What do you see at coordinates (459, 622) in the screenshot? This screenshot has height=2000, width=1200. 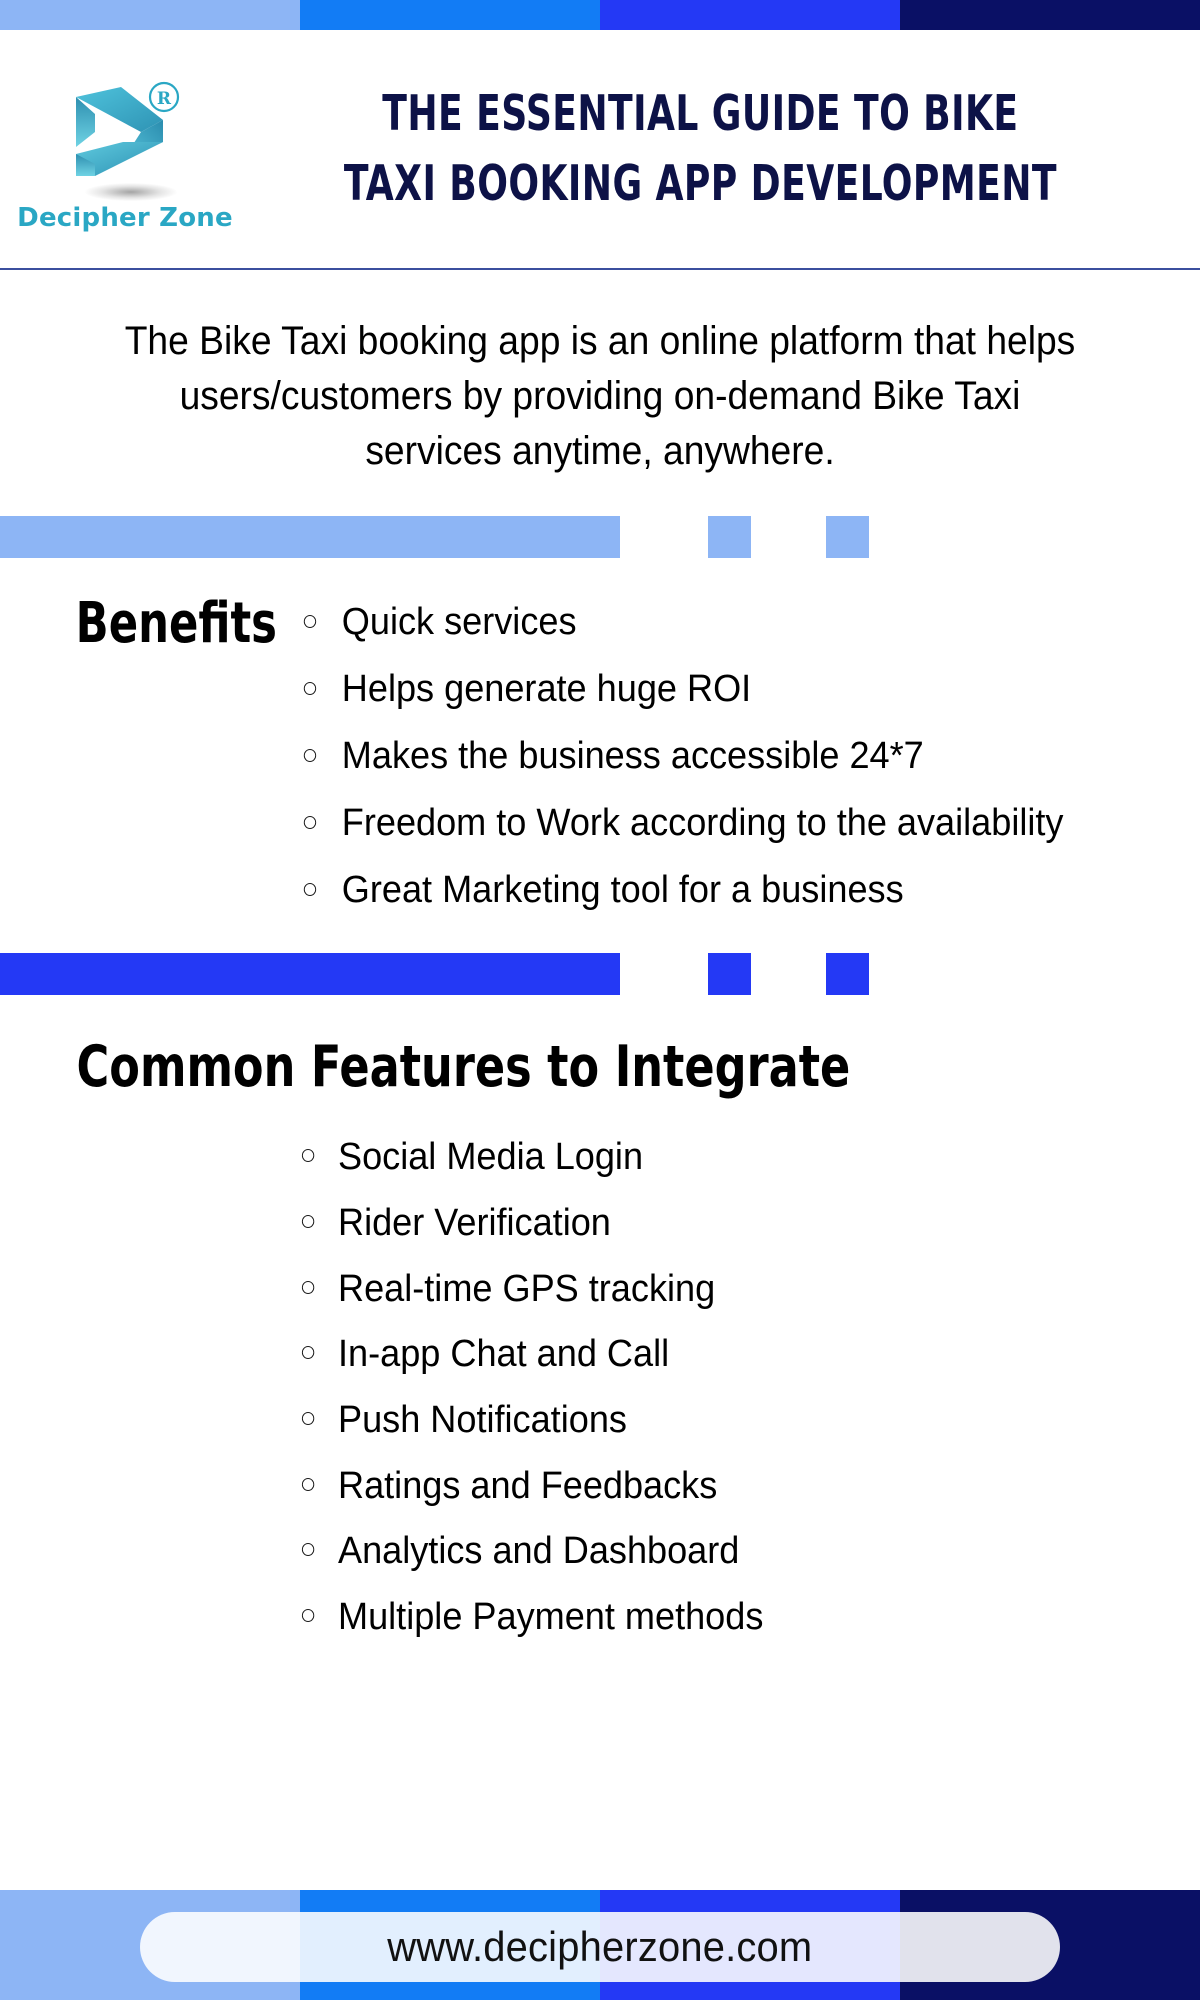 I see `list-item-label: Quick services` at bounding box center [459, 622].